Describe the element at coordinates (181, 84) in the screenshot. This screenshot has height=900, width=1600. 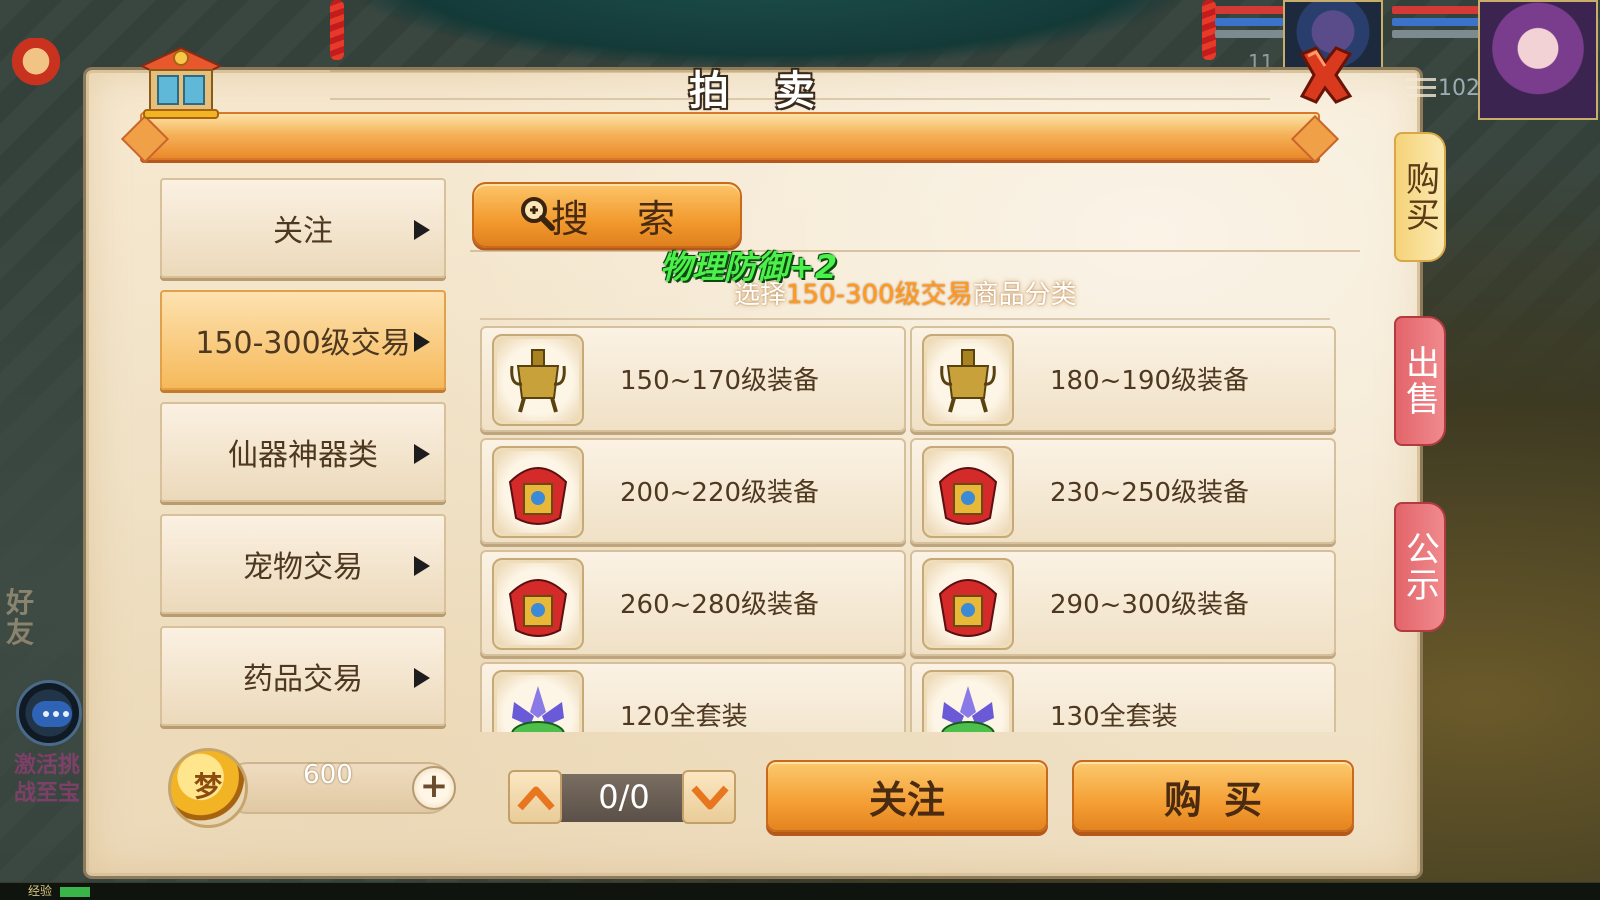
I see `shop-pavilion-icon` at that location.